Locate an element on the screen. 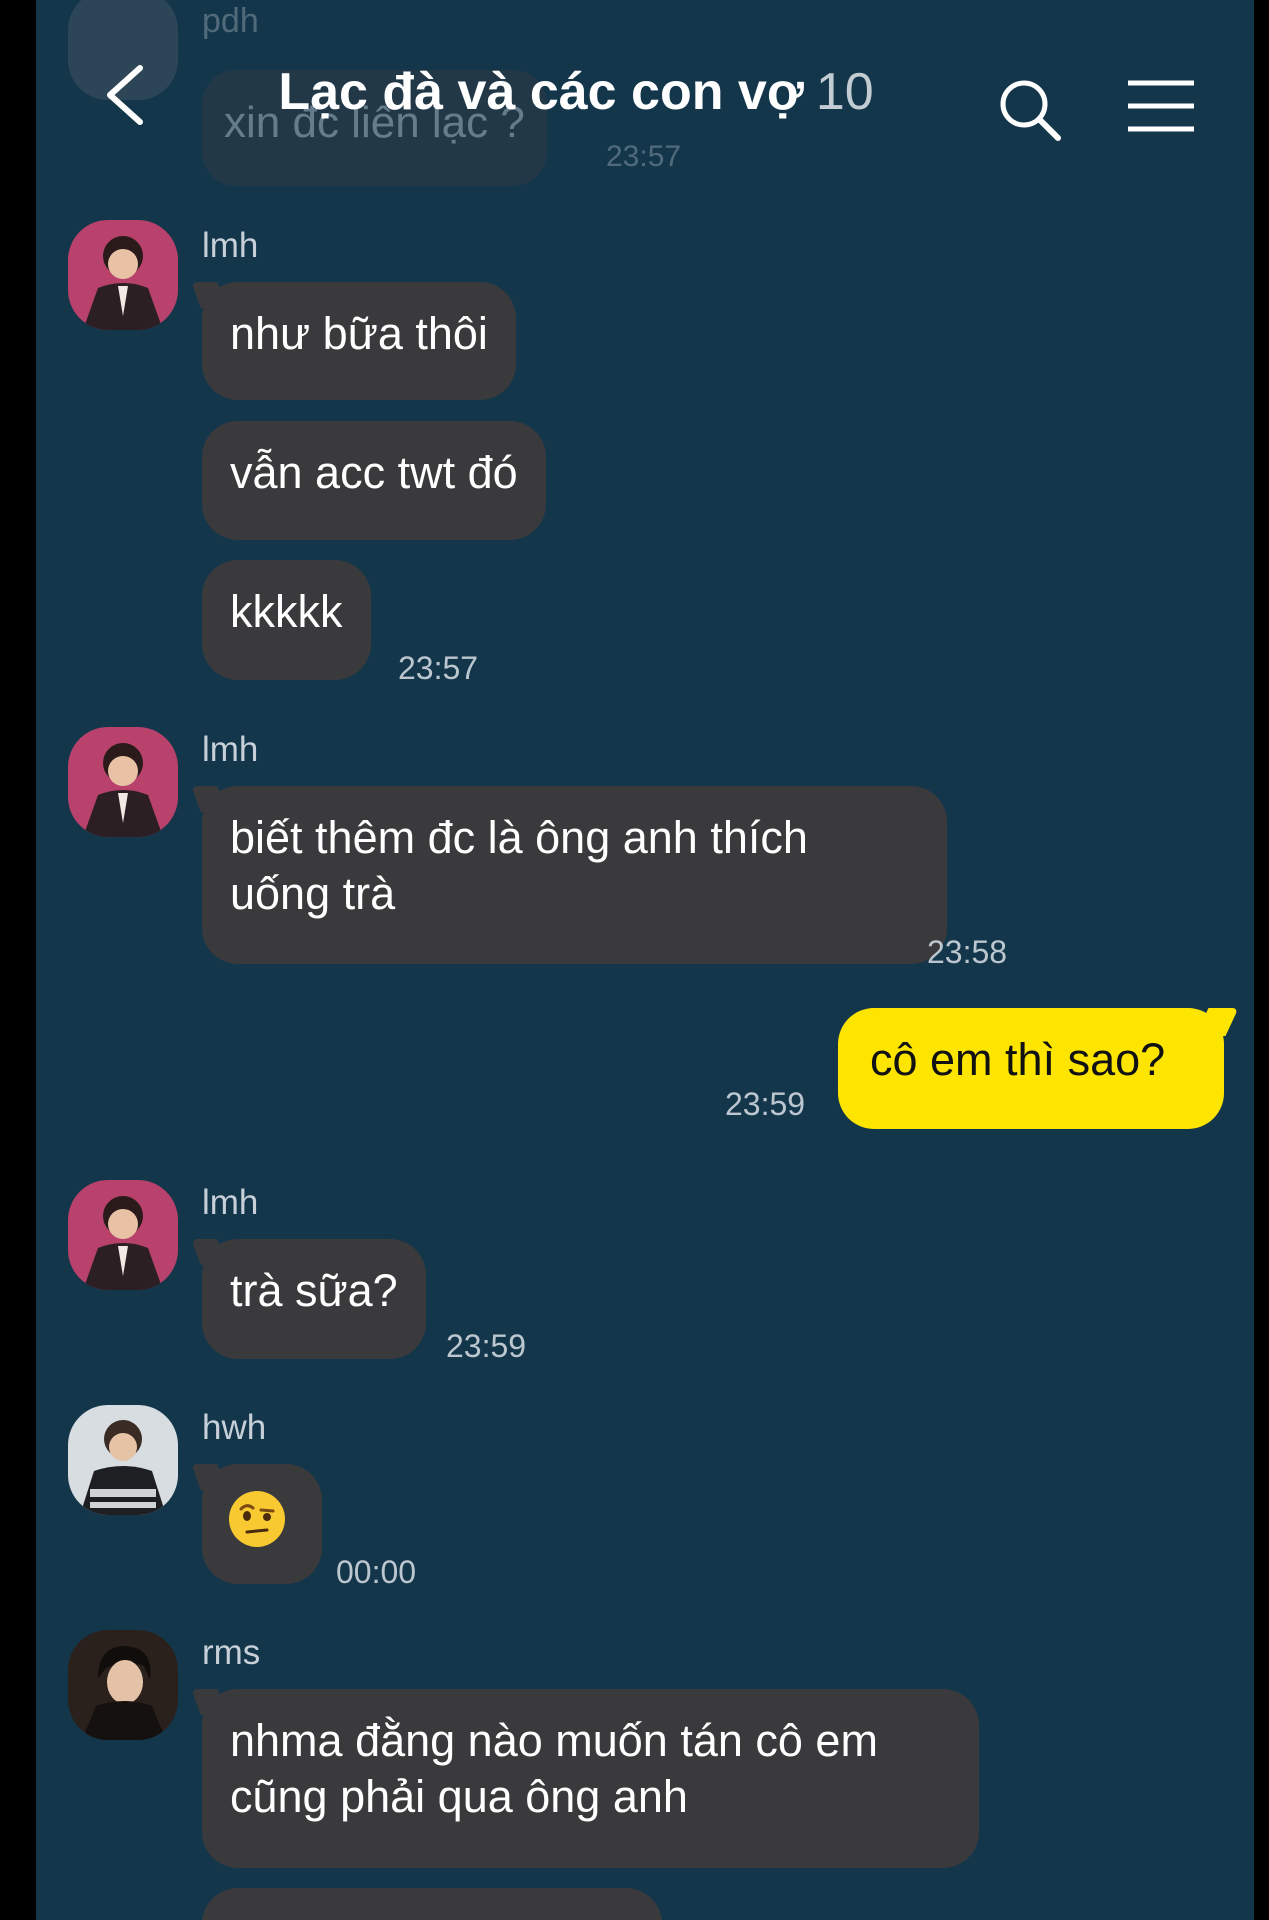 The image size is (1269, 1920). search-icon is located at coordinates (1030, 110).